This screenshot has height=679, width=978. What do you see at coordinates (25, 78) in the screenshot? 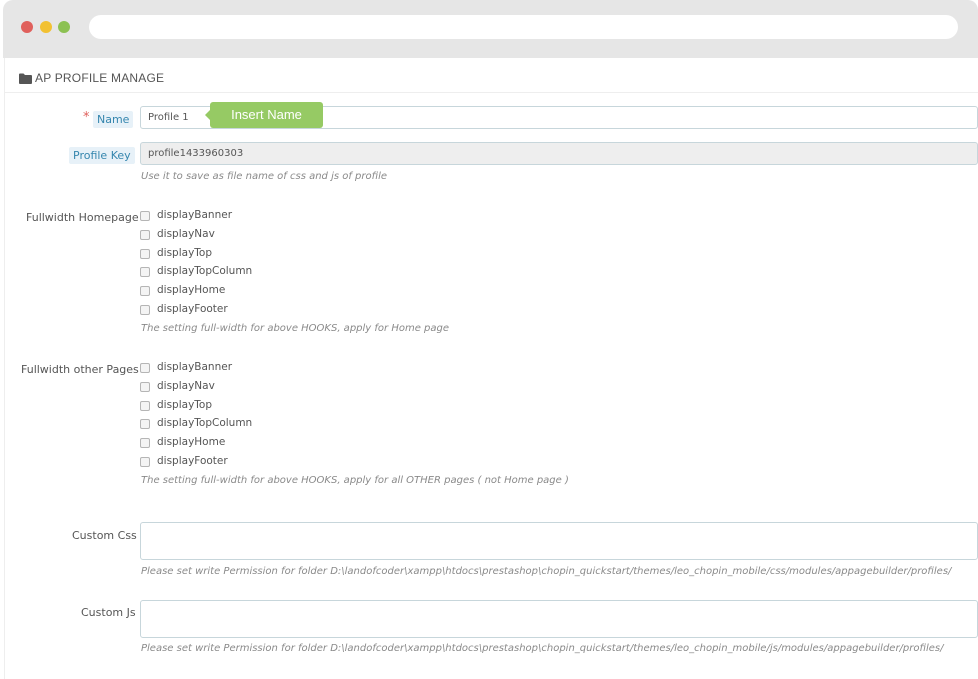
I see `folder-icon` at bounding box center [25, 78].